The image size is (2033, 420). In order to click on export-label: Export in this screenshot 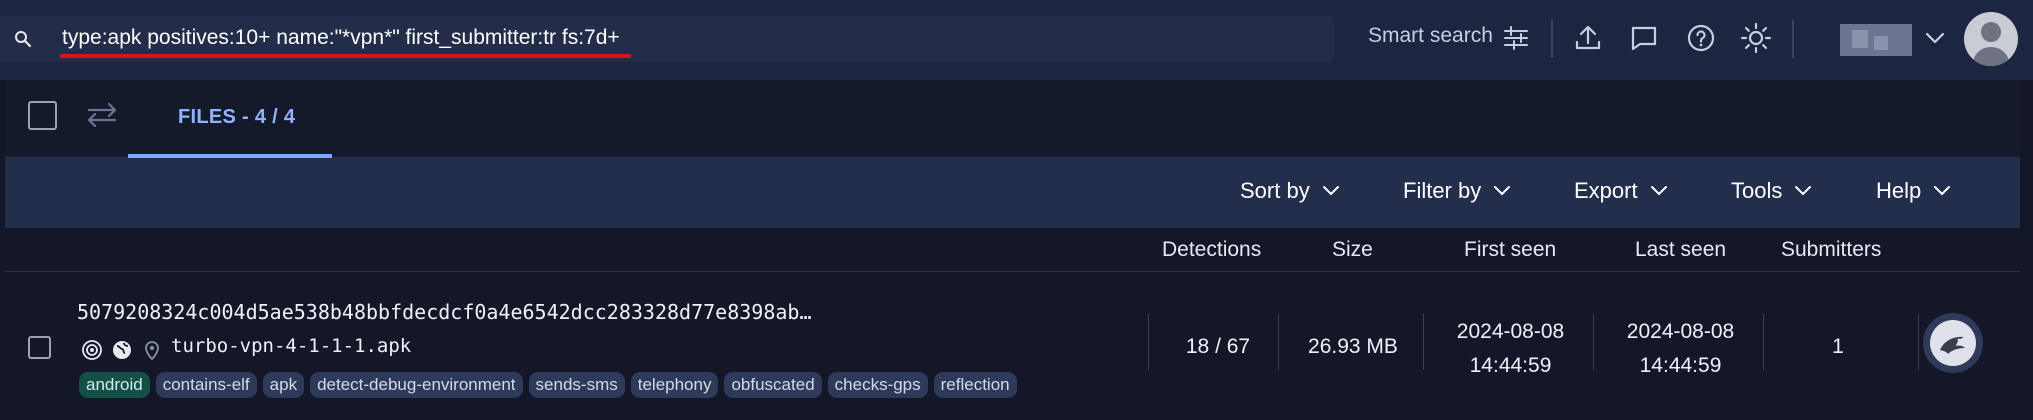, I will do `click(1606, 190)`.